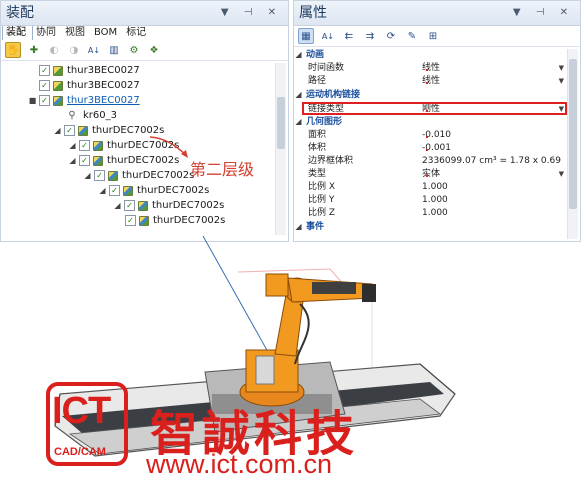 This screenshot has height=493, width=581. I want to click on ict-logo-text: ICT, so click(81, 411).